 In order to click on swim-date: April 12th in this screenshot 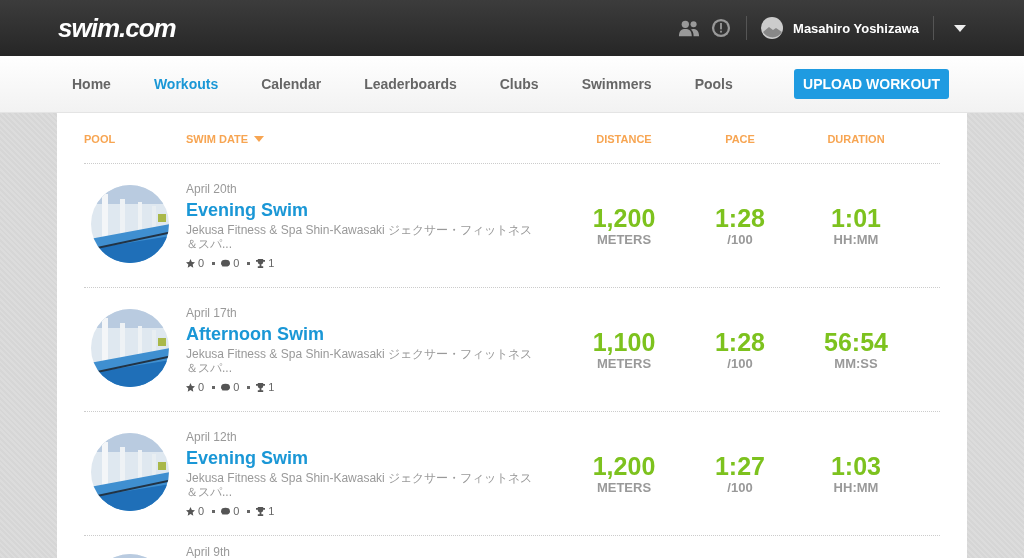, I will do `click(211, 437)`.